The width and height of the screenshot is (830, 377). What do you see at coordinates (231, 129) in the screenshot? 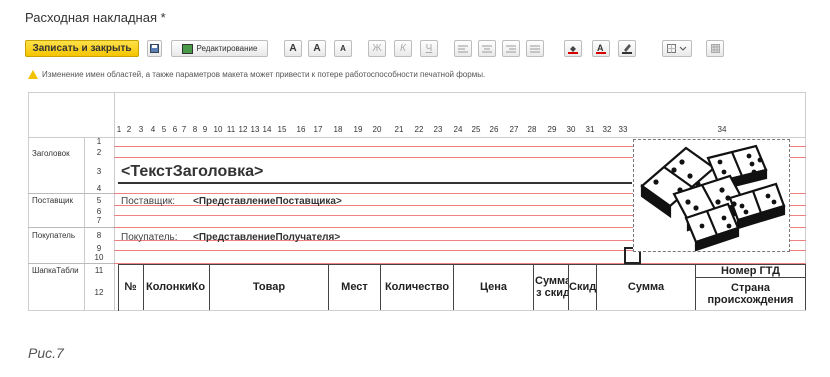
I see `column-number: 11` at bounding box center [231, 129].